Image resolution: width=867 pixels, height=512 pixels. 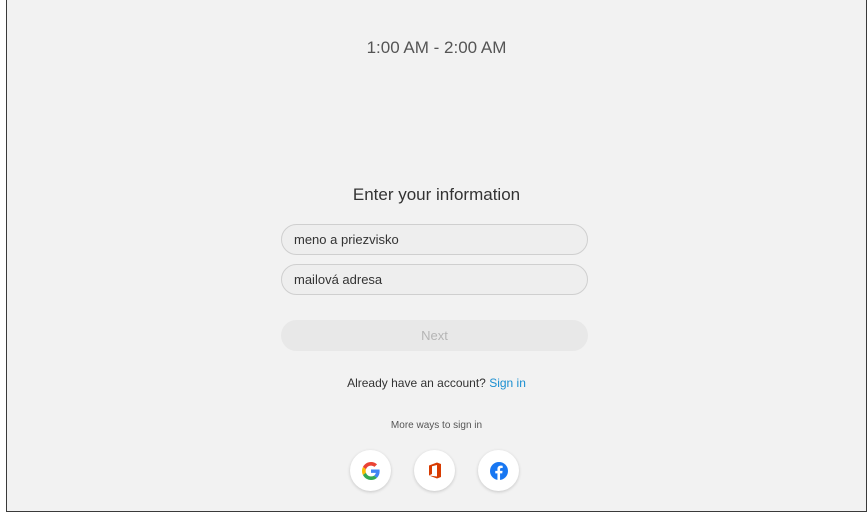 I want to click on more-ways-label: More ways to sign in, so click(x=436, y=425).